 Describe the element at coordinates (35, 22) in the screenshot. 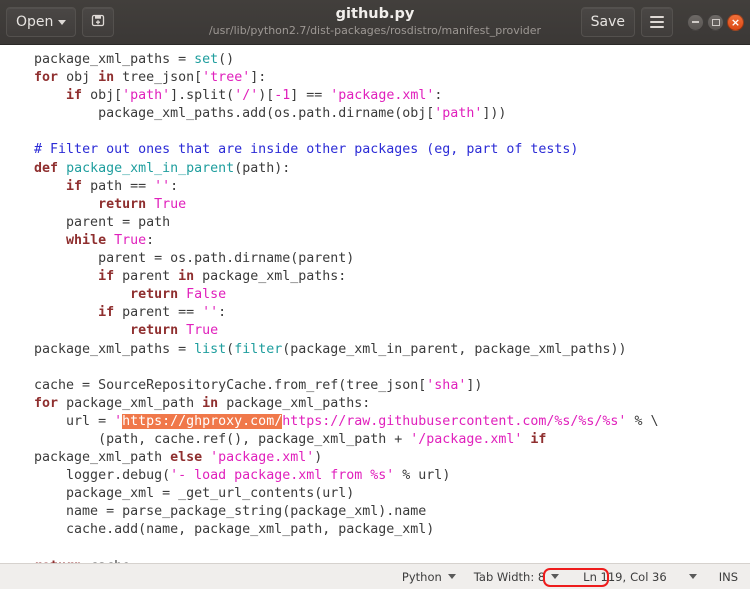

I see `open-button-label: Open` at that location.